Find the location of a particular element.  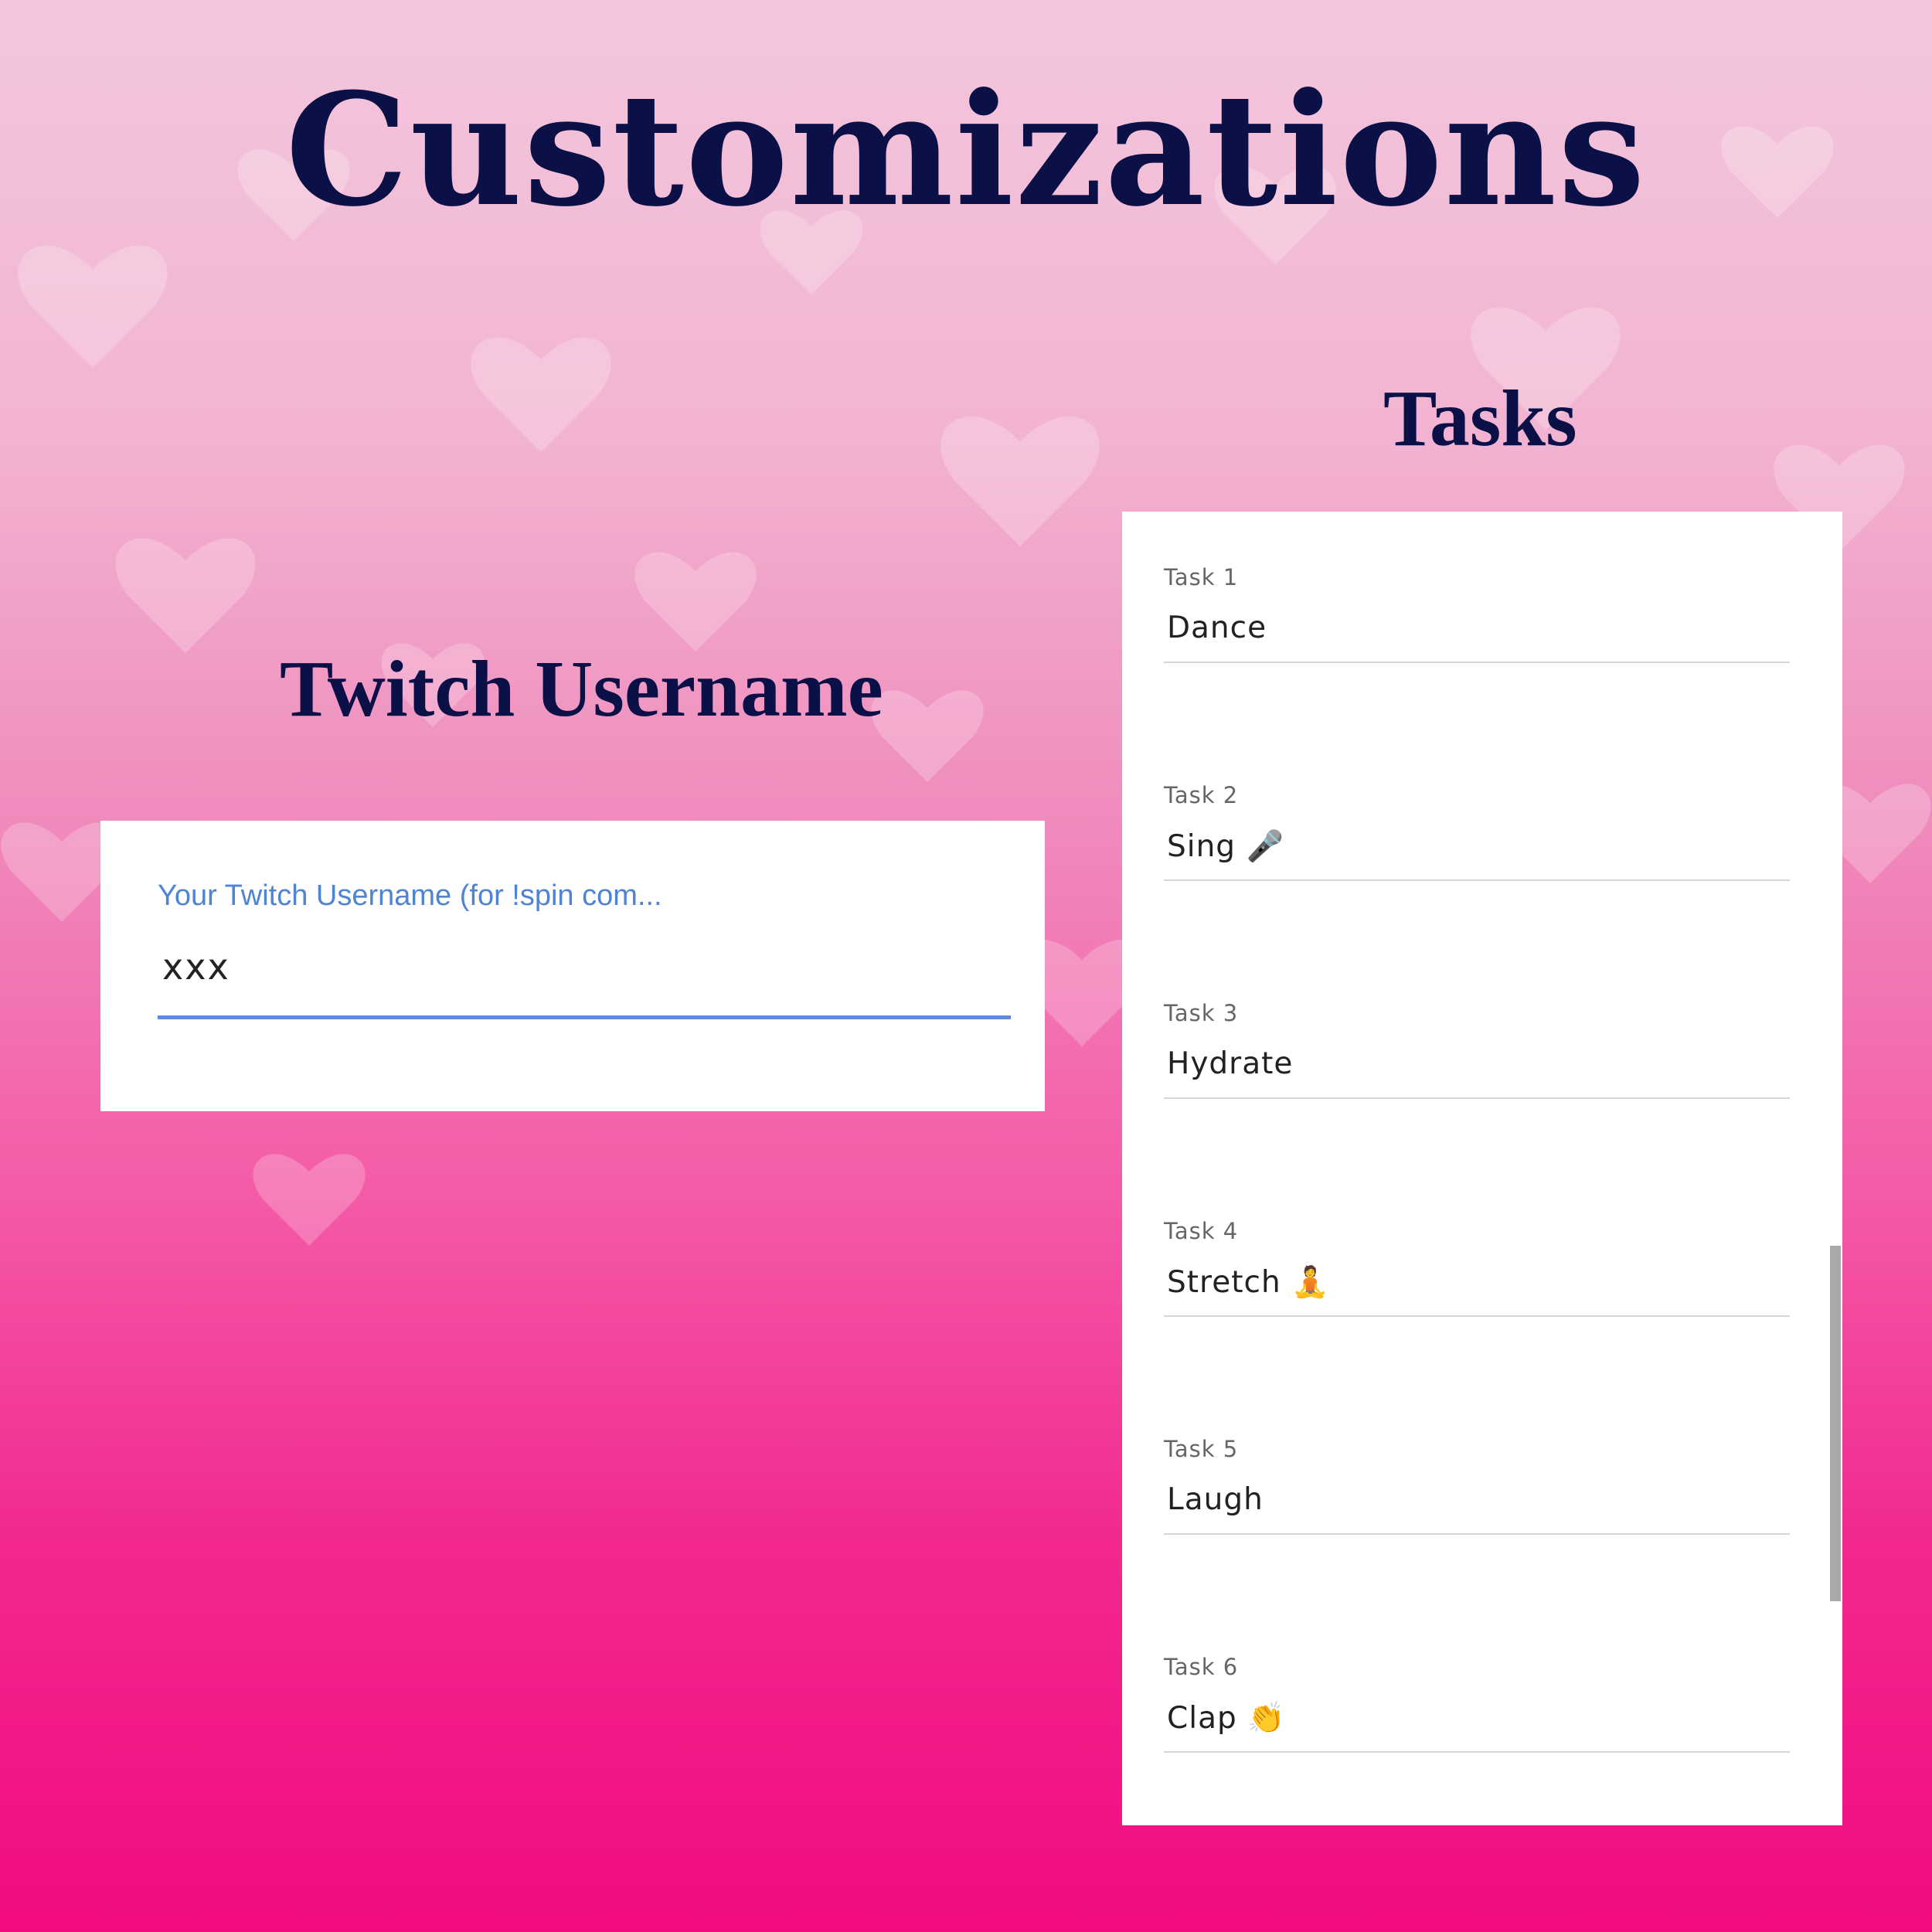

task-label: Task 6 is located at coordinates (1201, 1667).